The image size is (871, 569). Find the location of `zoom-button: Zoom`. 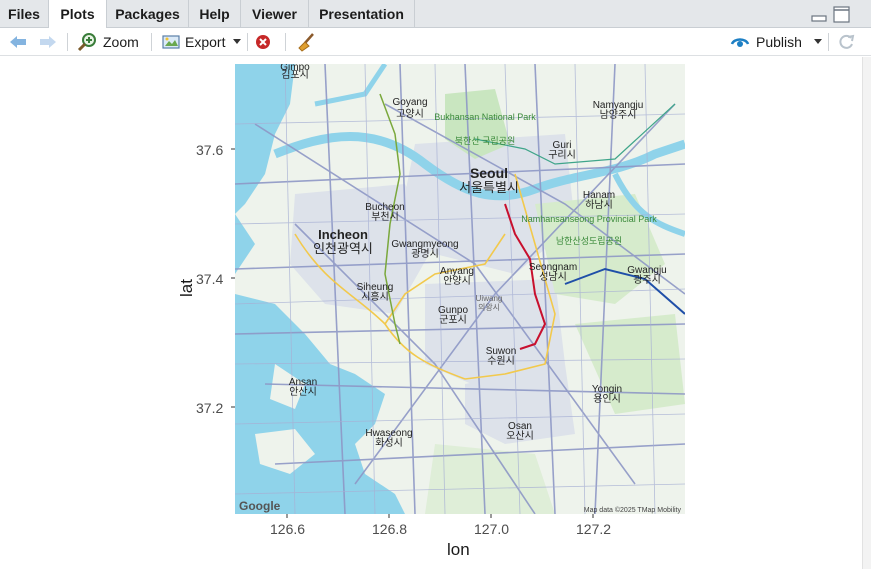

zoom-button: Zoom is located at coordinates (108, 42).